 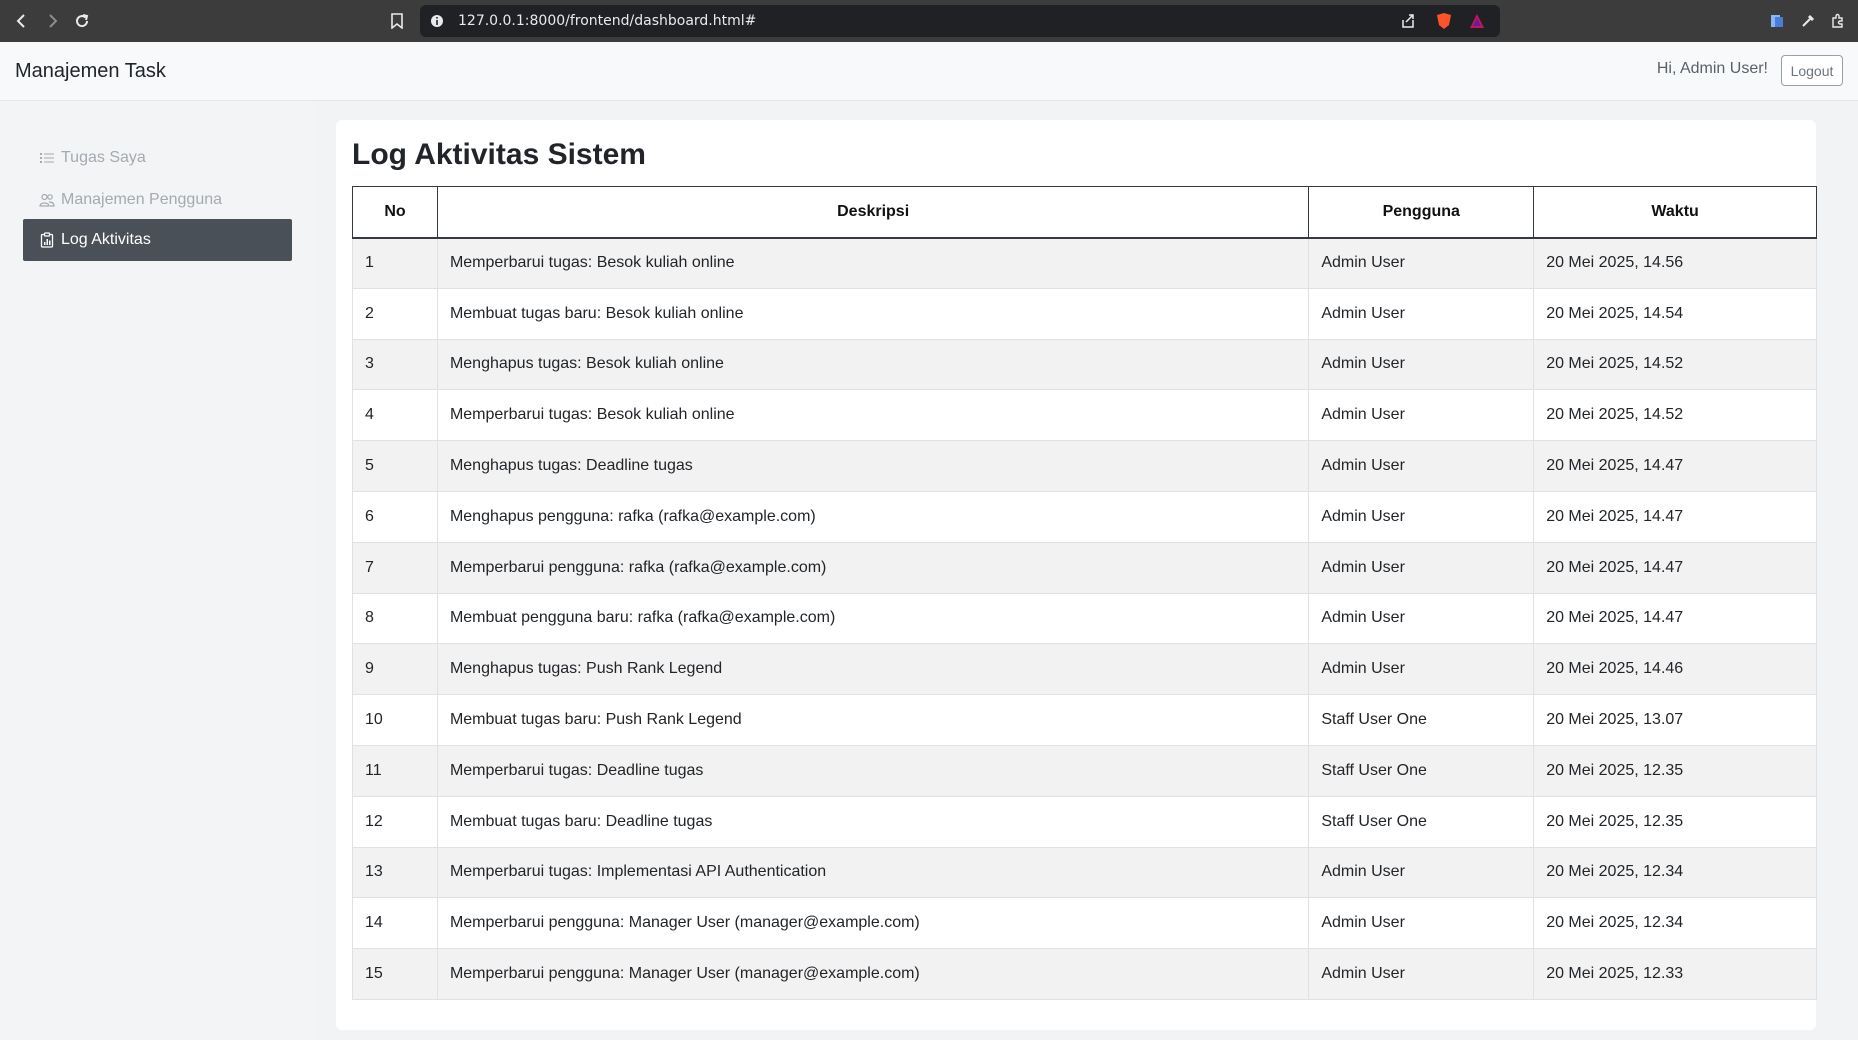 I want to click on cell-no: 3, so click(x=395, y=365).